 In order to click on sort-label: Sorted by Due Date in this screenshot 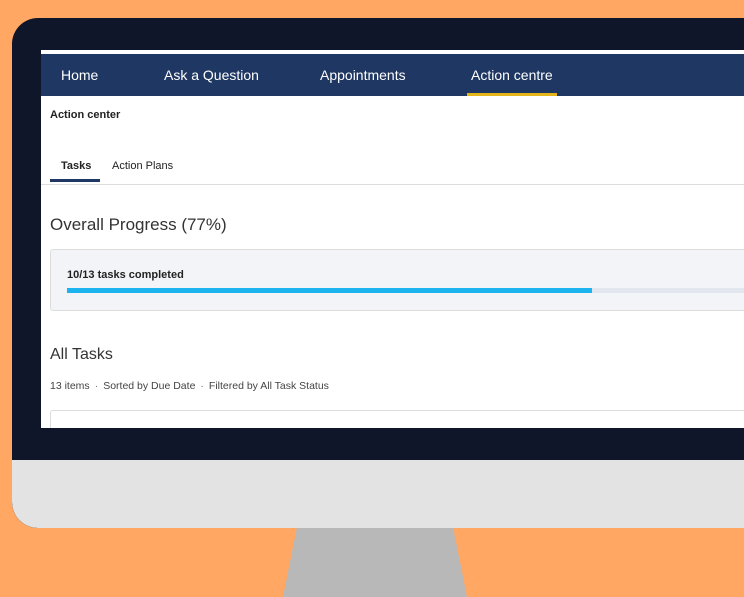, I will do `click(149, 386)`.